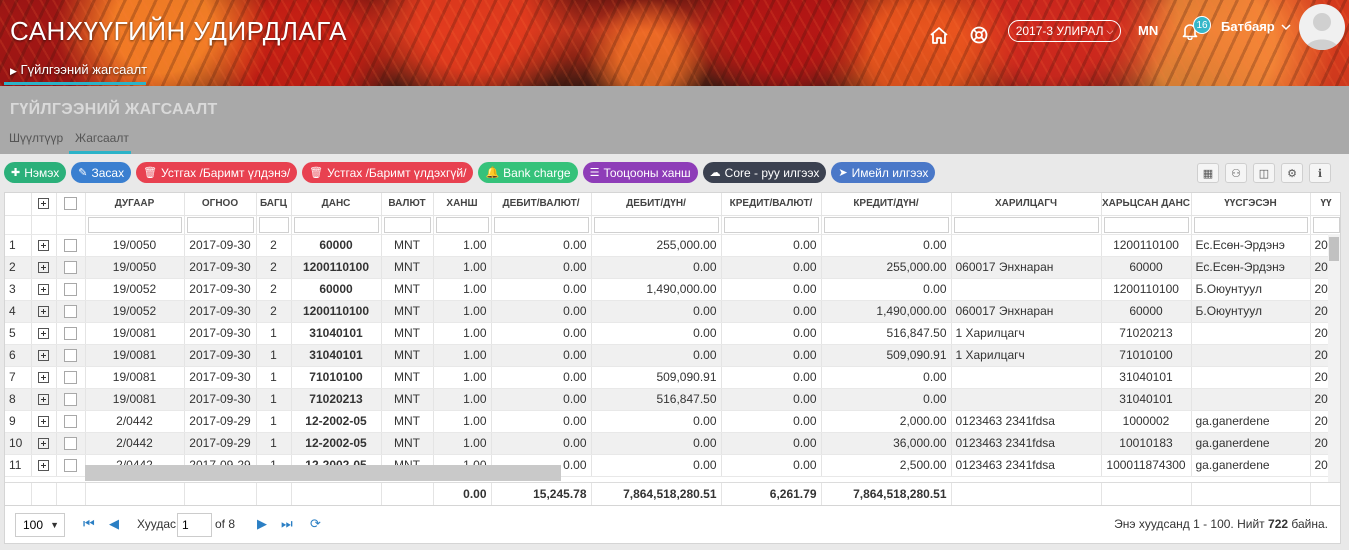  Describe the element at coordinates (886, 204) in the screenshot. I see `col-header-credit-amount: КРЕДИТ/ДҮН/` at that location.